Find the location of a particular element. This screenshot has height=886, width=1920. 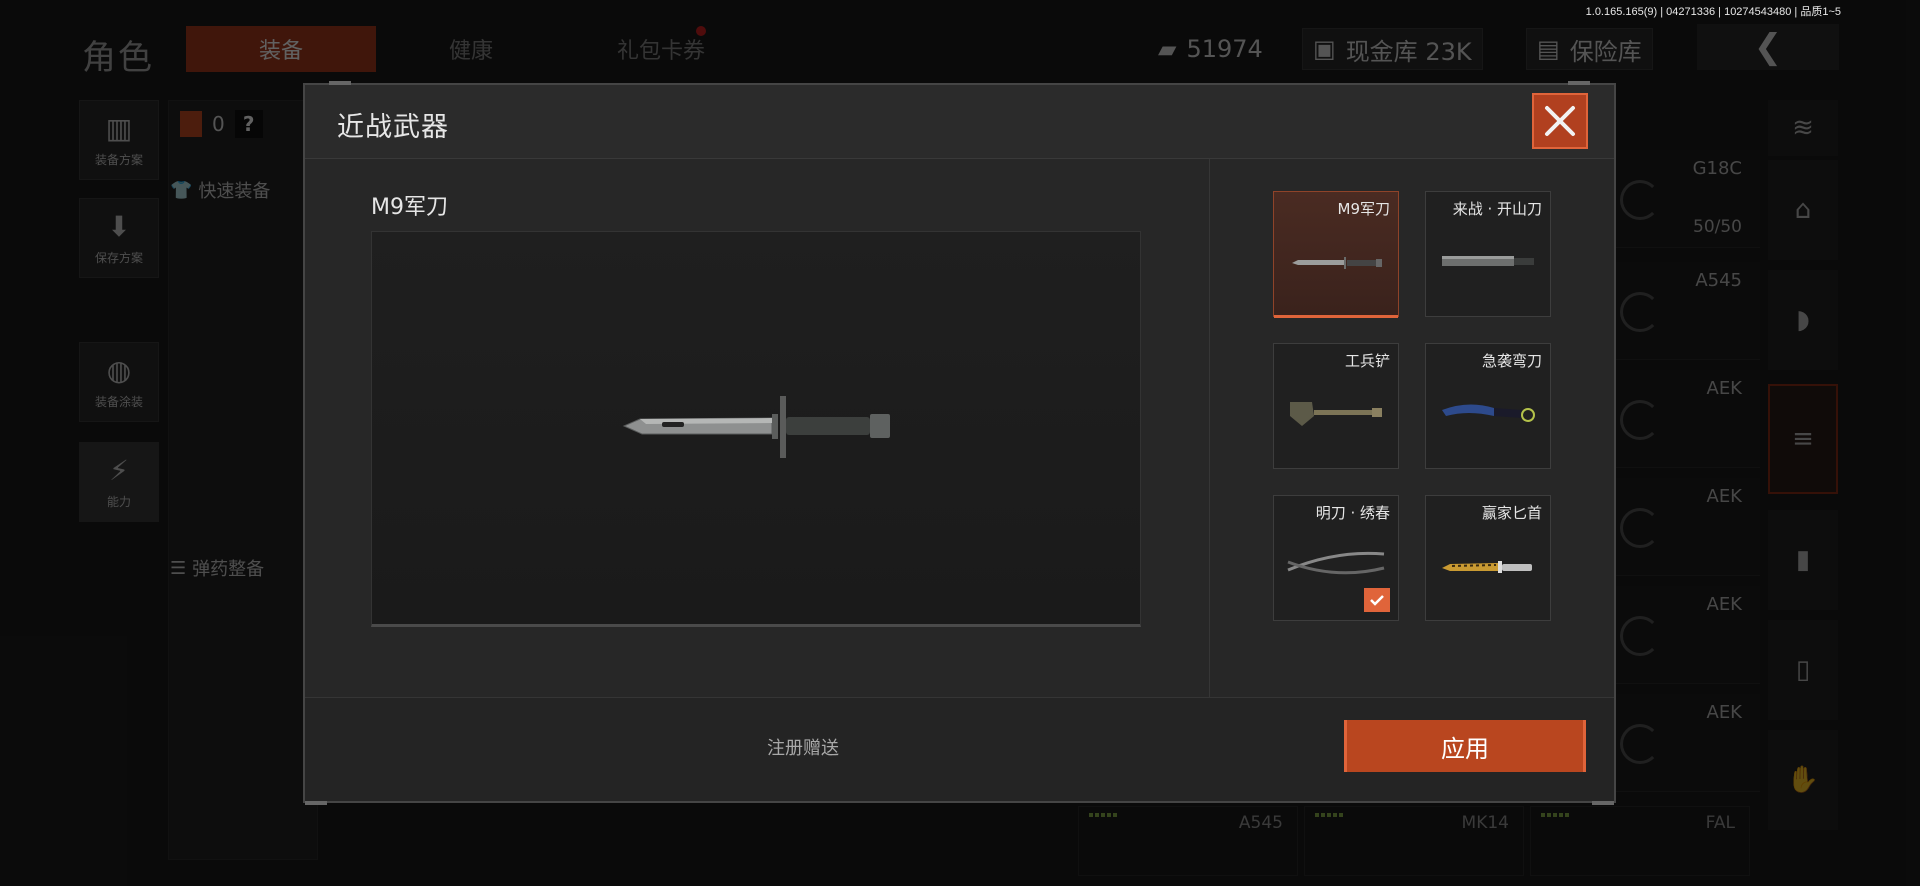

dialog-footer: 注册赠送 应用 is located at coordinates (959, 749).